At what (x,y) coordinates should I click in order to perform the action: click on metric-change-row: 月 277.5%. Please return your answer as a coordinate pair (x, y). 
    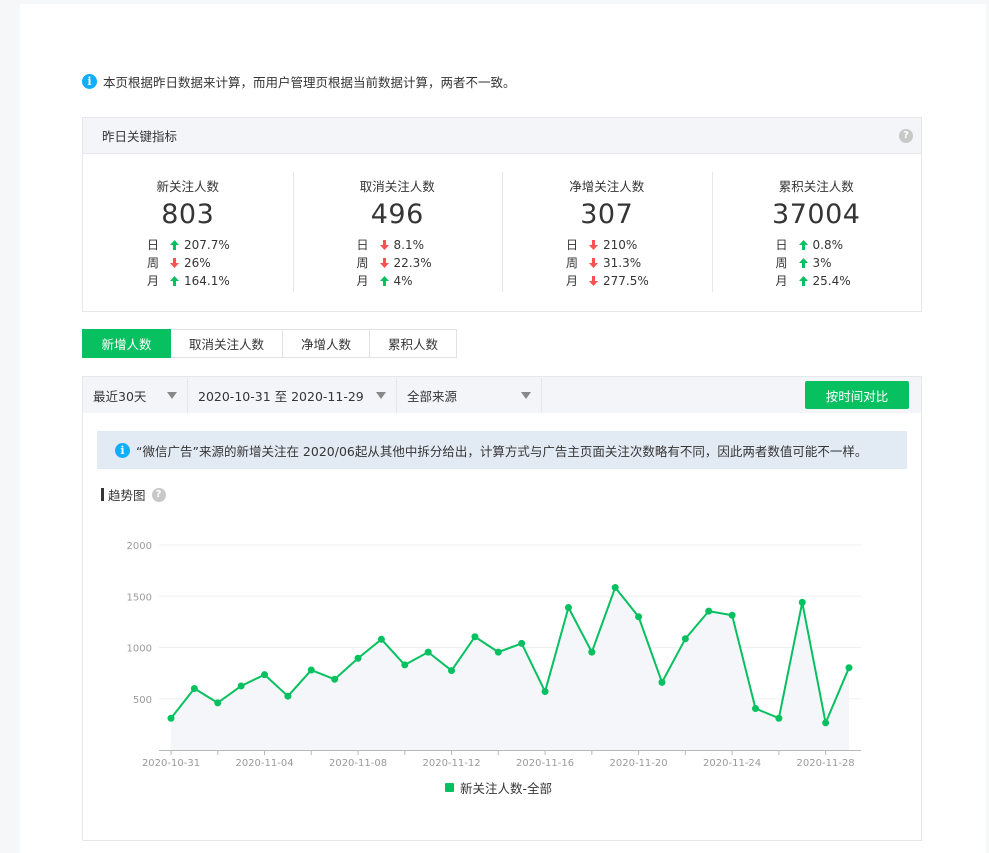
    Looking at the image, I should click on (639, 281).